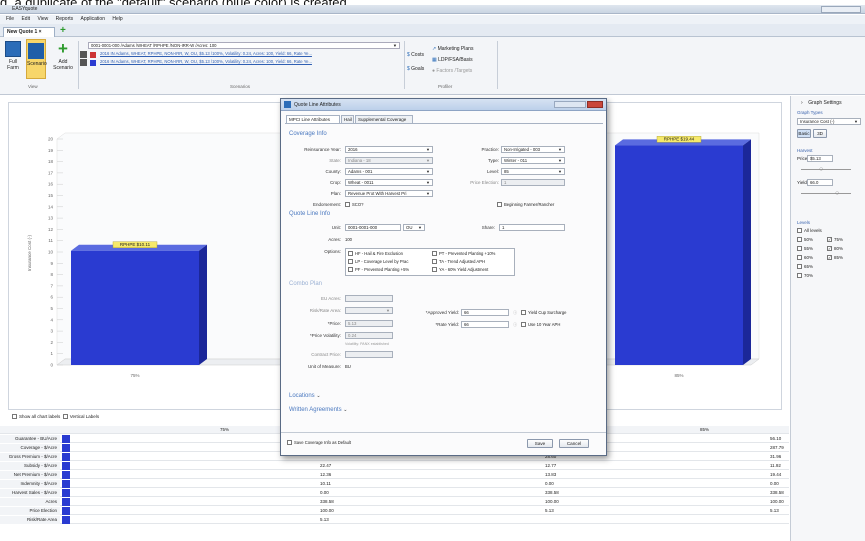 This screenshot has height=541, width=865. Describe the element at coordinates (826, 169) in the screenshot. I see `price-slider` at that location.